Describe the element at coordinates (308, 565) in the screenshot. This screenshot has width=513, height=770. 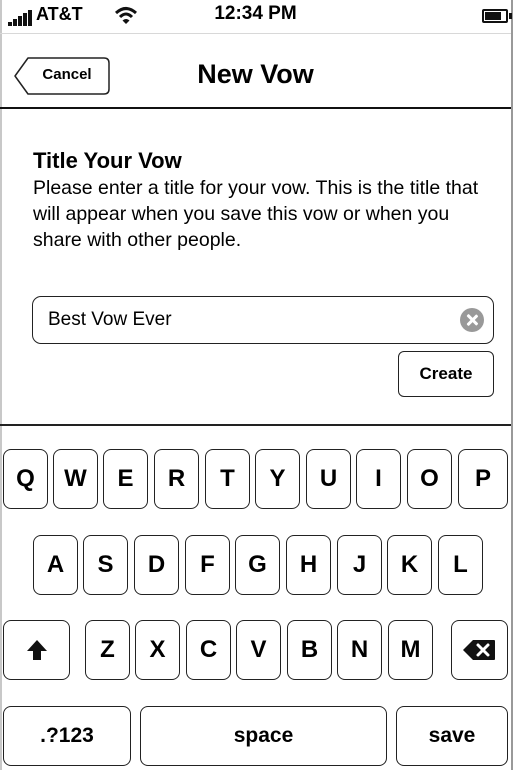
I see `key-h: H` at that location.